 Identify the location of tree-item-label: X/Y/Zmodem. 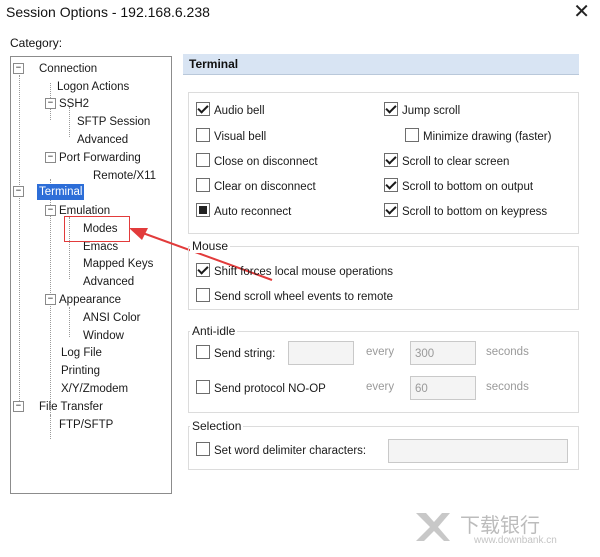
(95, 389).